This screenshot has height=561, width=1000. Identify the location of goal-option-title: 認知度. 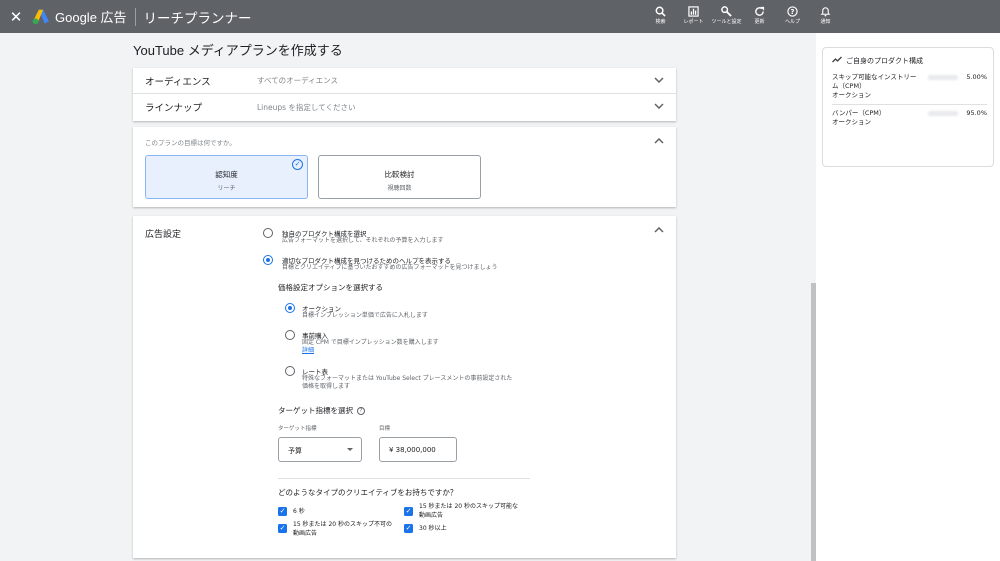
(226, 174).